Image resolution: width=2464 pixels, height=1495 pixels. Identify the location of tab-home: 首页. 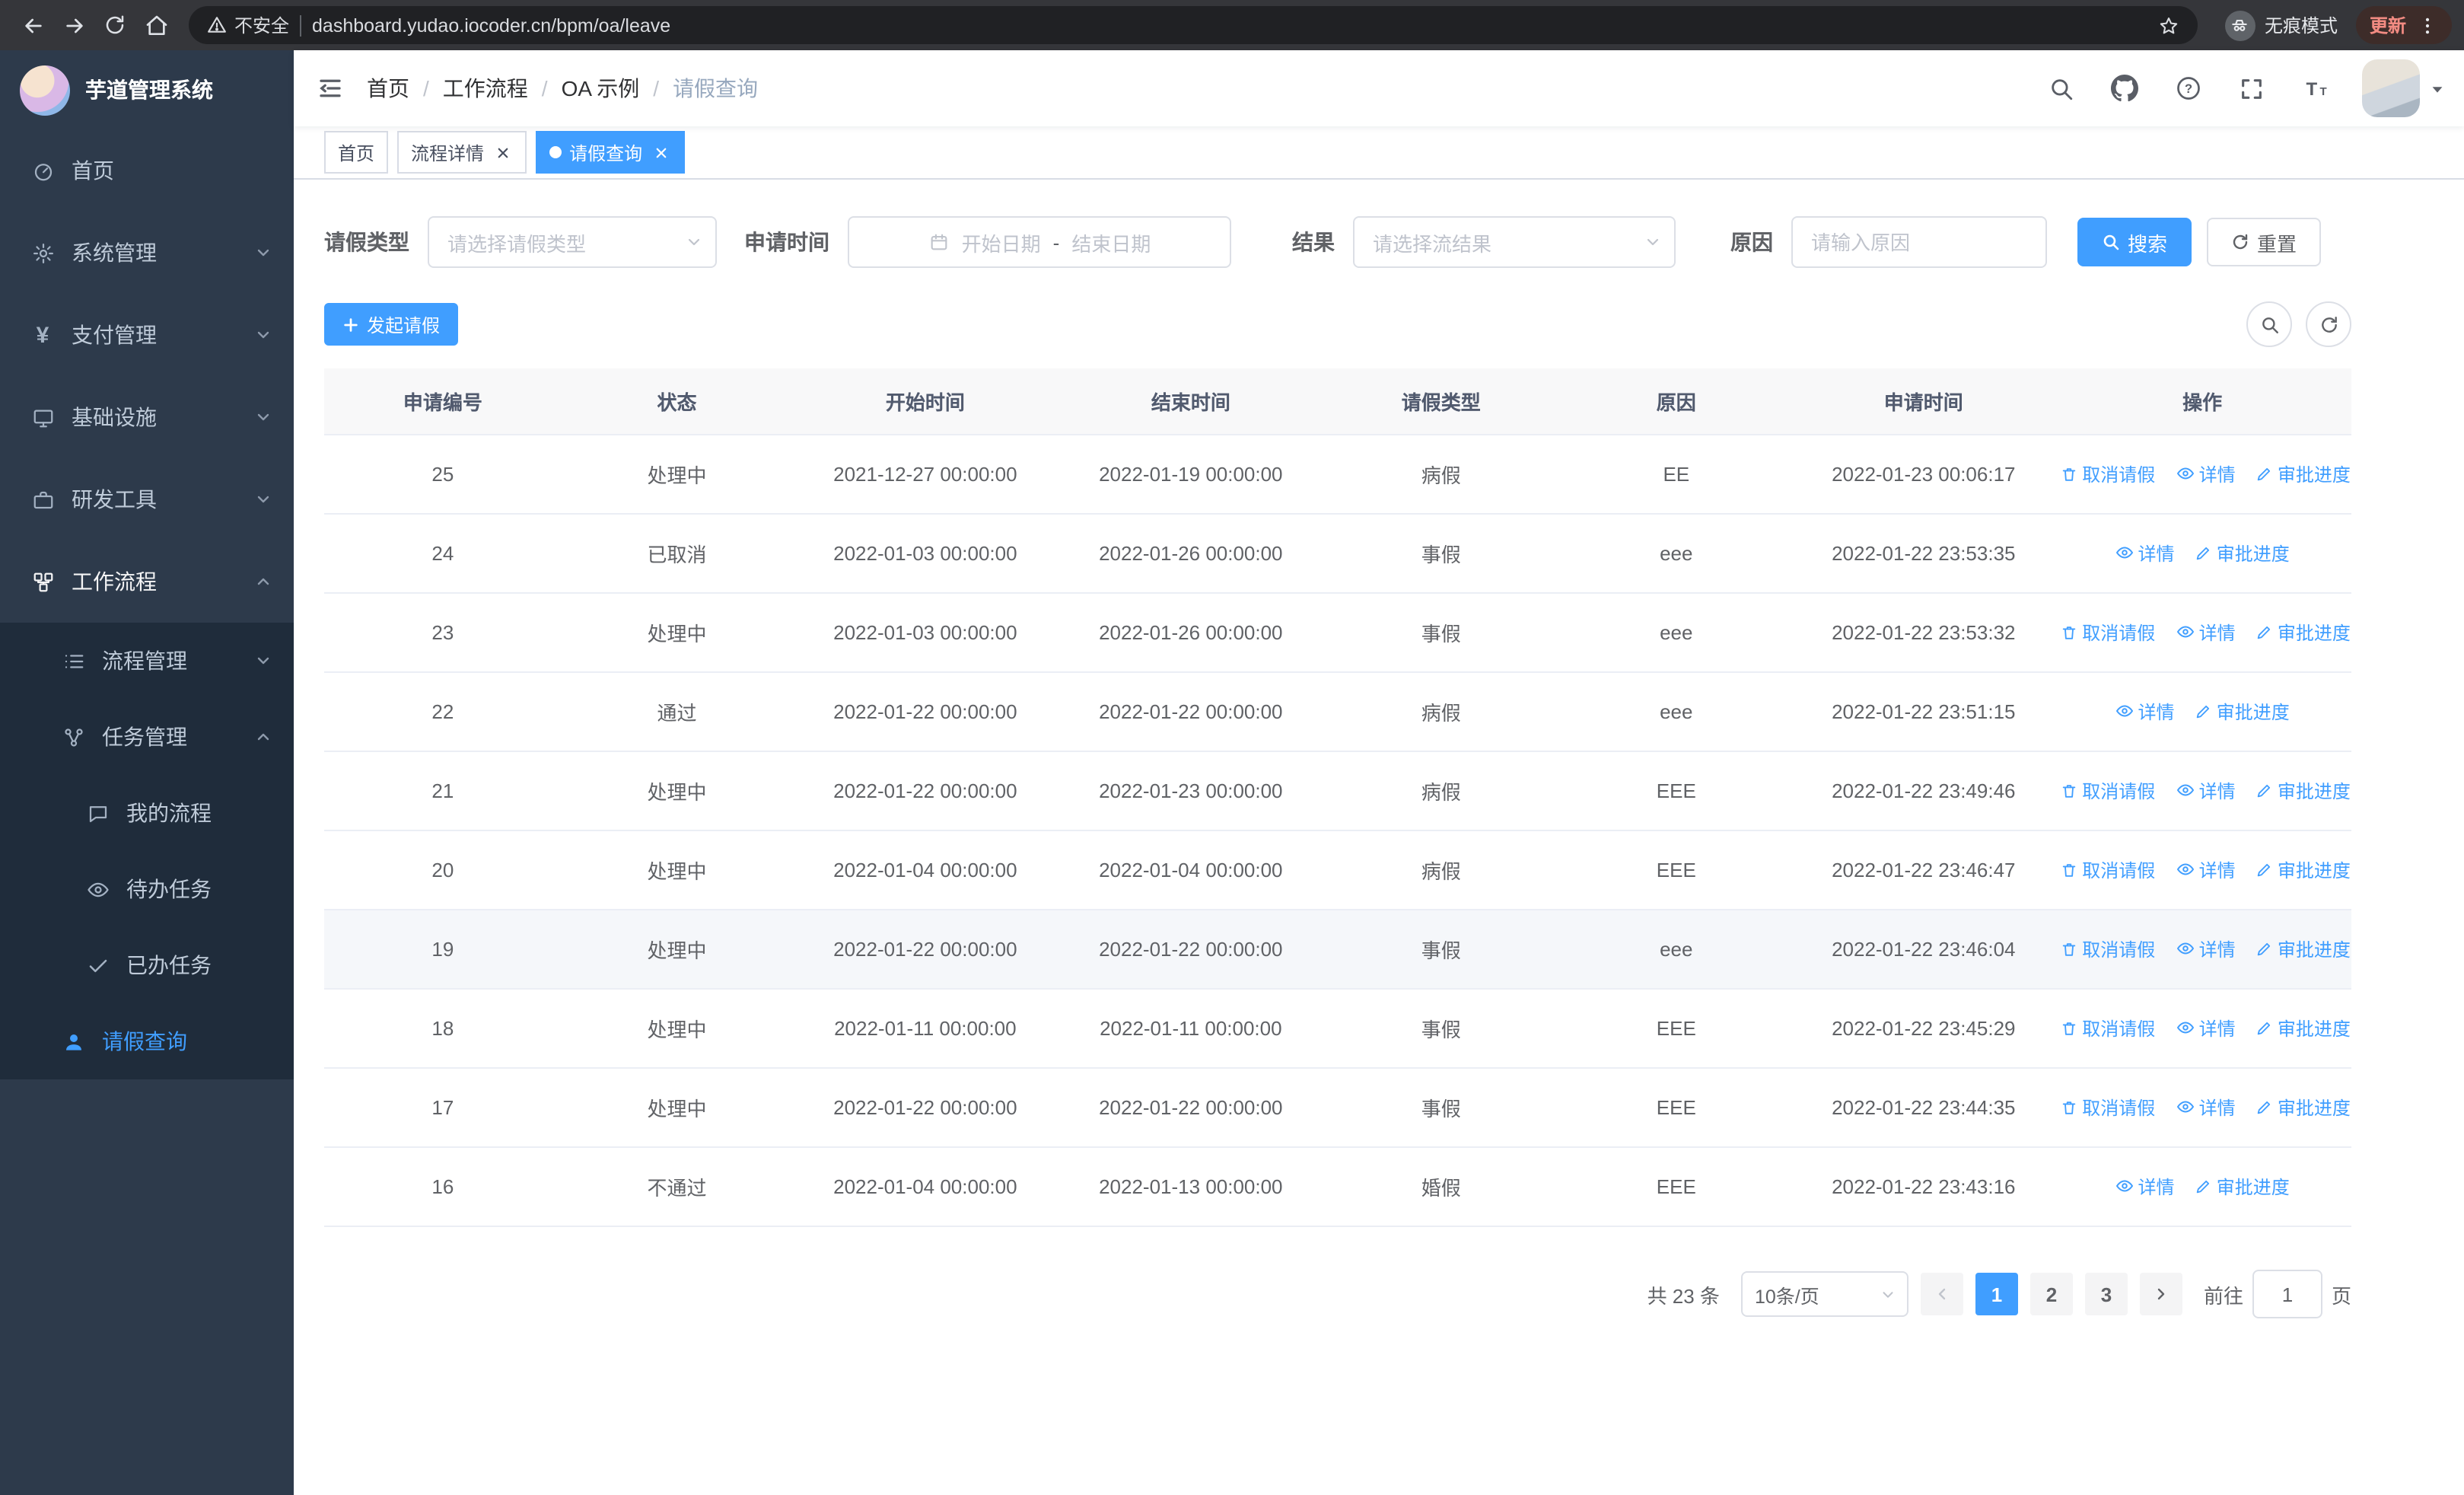
(356, 152).